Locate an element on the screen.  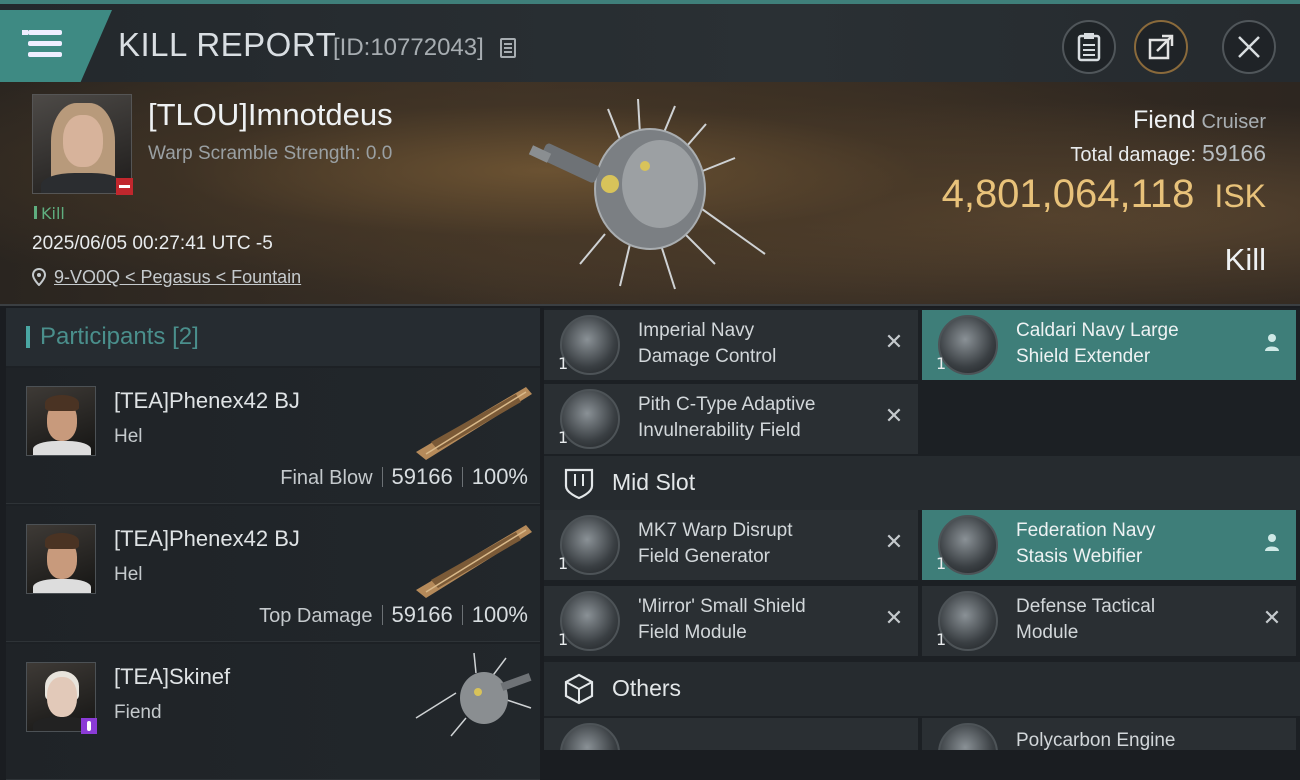
clipboard-icon is located at coordinates (1089, 47).